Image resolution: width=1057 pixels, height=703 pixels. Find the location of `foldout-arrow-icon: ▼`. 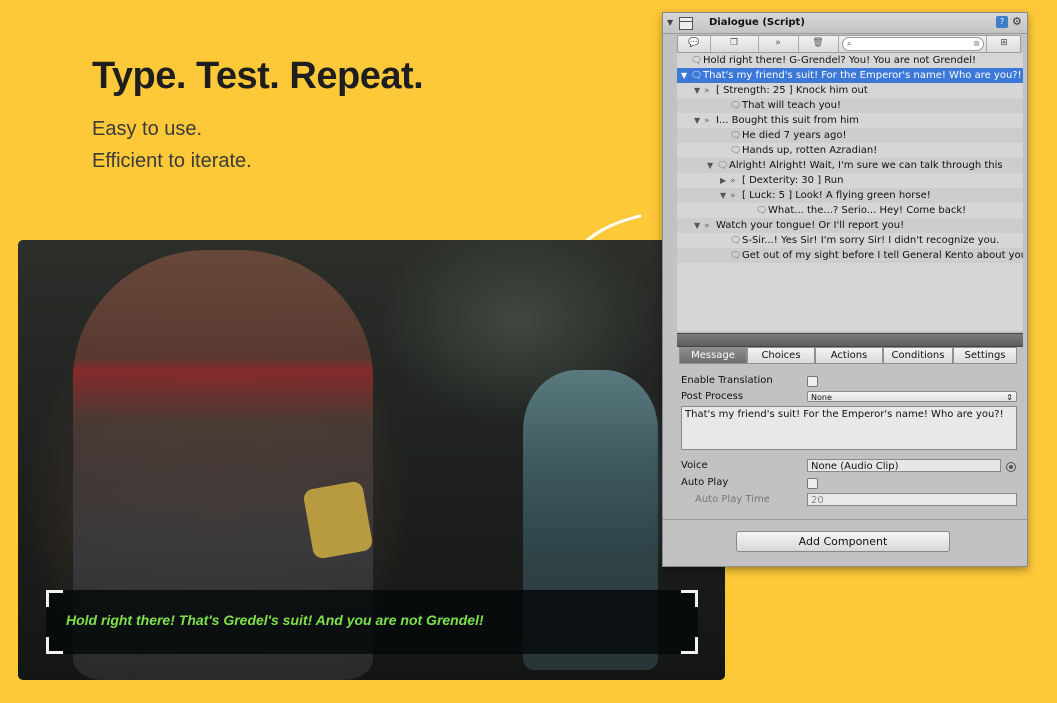

foldout-arrow-icon: ▼ is located at coordinates (670, 22).